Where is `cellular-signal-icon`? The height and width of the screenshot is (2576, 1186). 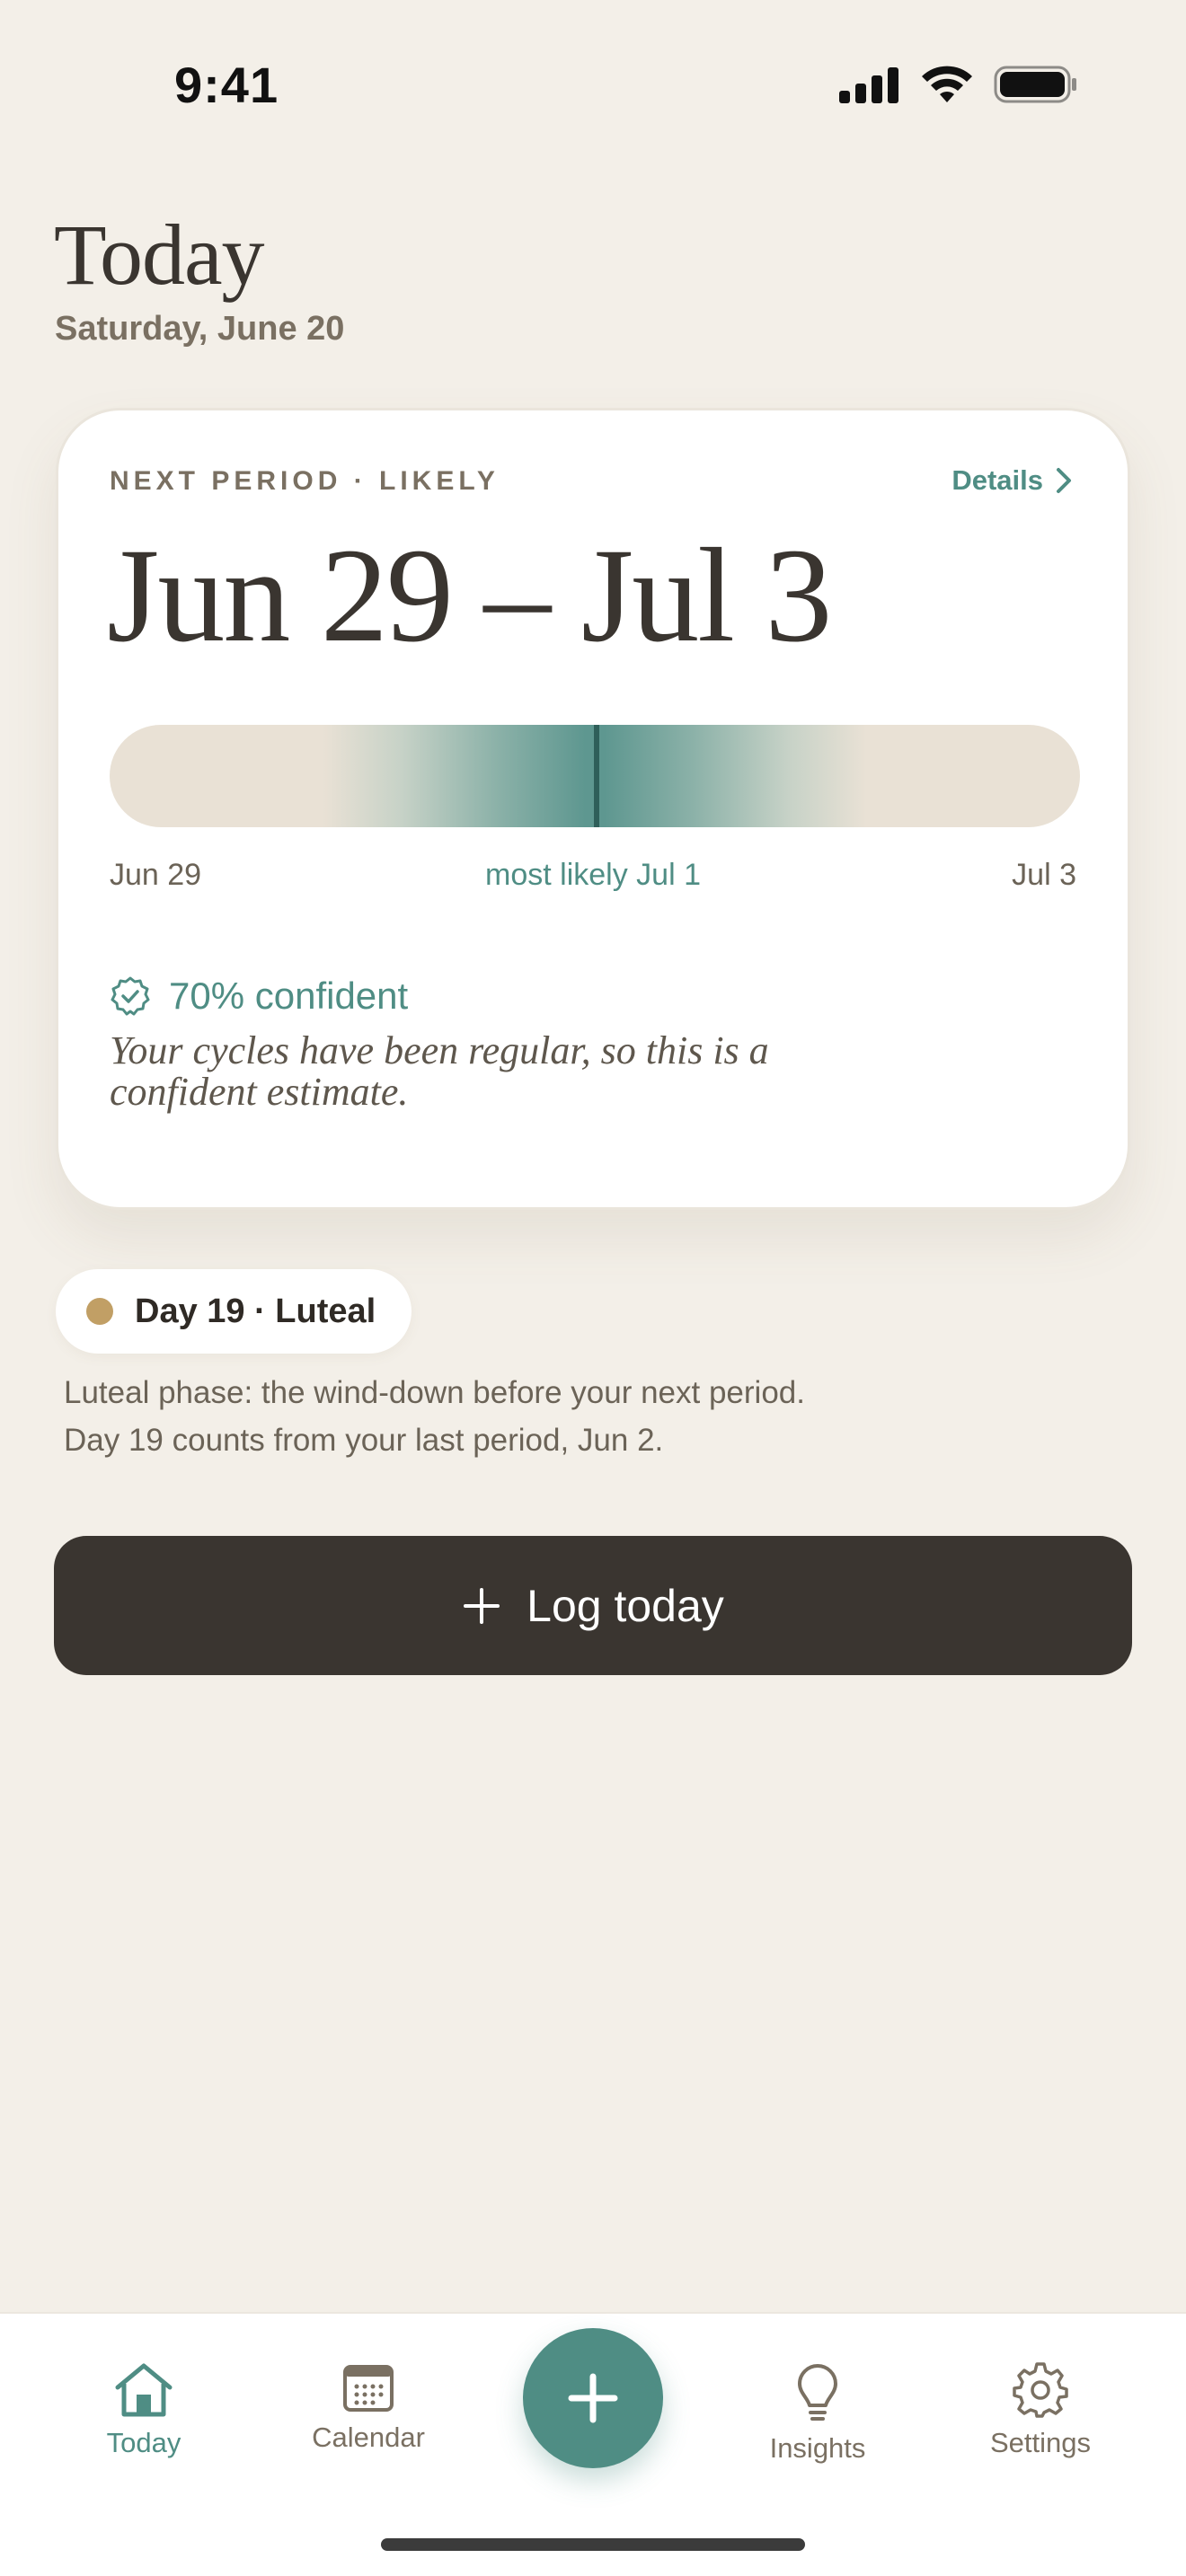
cellular-signal-icon is located at coordinates (868, 85).